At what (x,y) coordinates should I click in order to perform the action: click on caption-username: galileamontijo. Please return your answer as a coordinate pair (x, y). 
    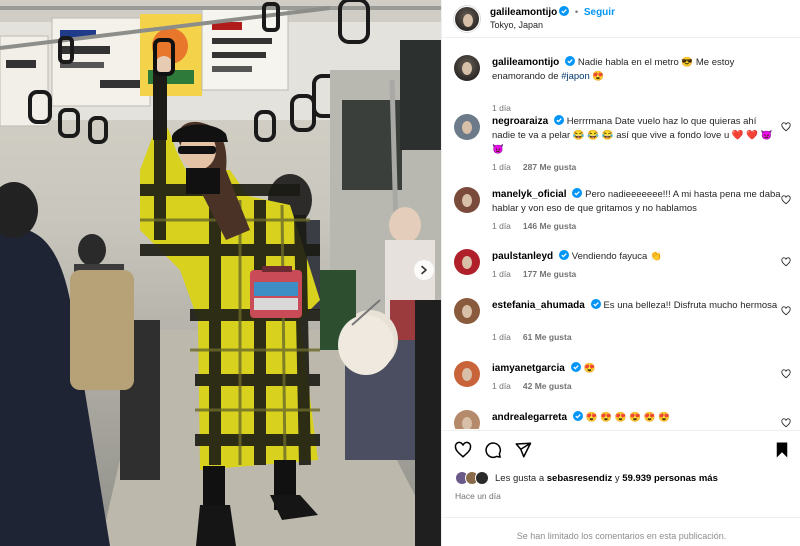
    Looking at the image, I should click on (525, 62).